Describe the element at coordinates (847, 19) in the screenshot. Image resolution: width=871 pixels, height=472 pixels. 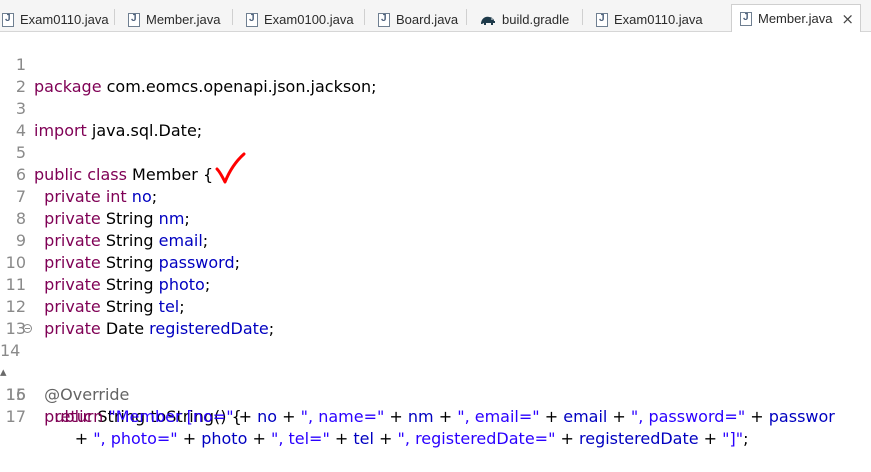
I see `close-tab-icon: ×` at that location.